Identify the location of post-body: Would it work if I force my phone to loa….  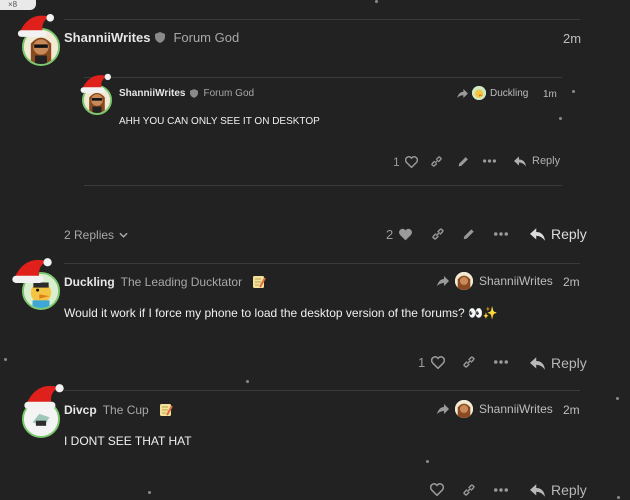
(281, 313).